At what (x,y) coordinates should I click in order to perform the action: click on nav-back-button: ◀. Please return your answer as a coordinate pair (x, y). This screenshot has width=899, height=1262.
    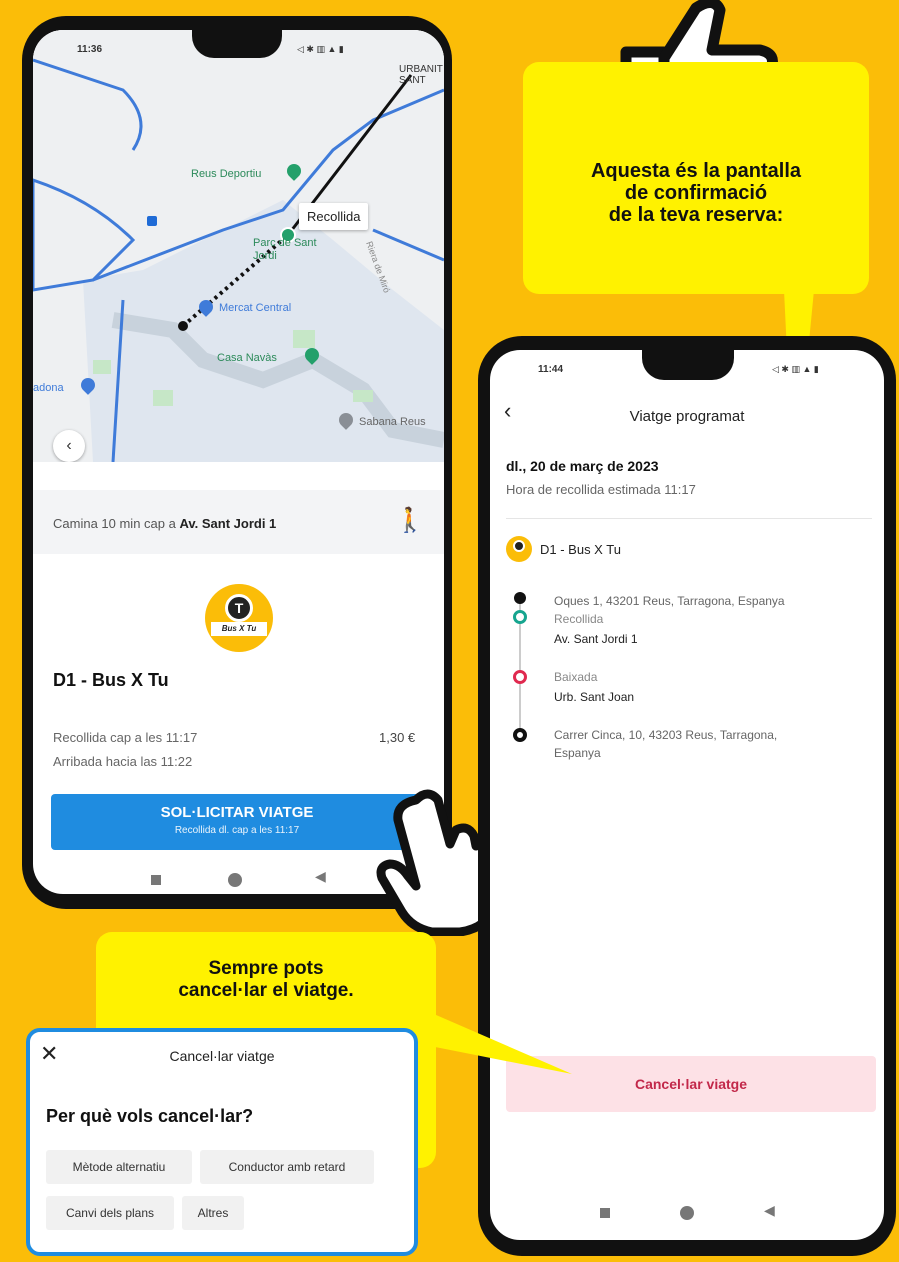
    Looking at the image, I should click on (320, 876).